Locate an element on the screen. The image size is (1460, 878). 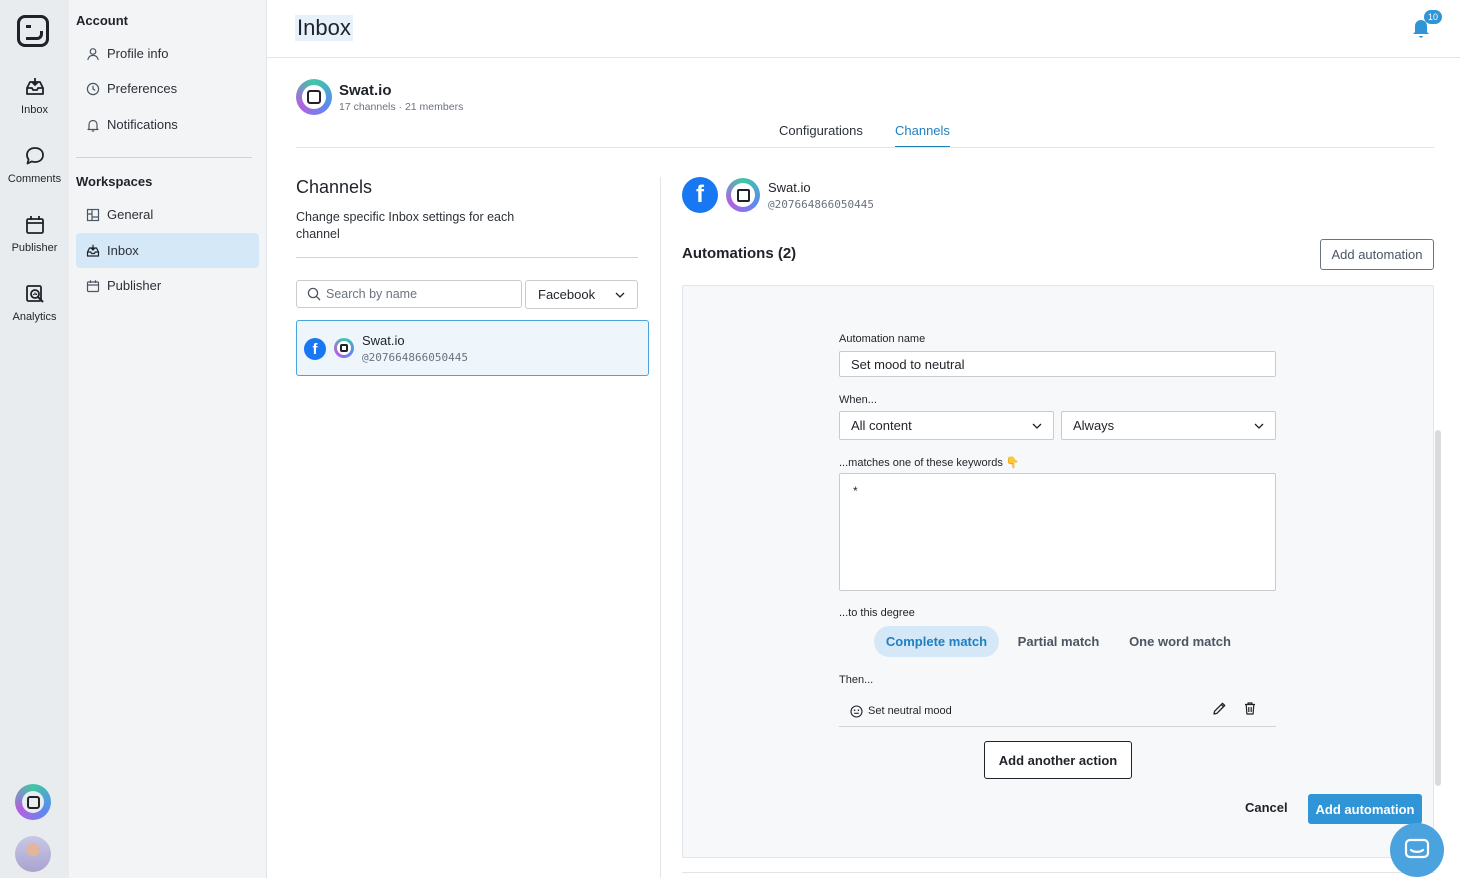
channels-divider is located at coordinates (467, 257).